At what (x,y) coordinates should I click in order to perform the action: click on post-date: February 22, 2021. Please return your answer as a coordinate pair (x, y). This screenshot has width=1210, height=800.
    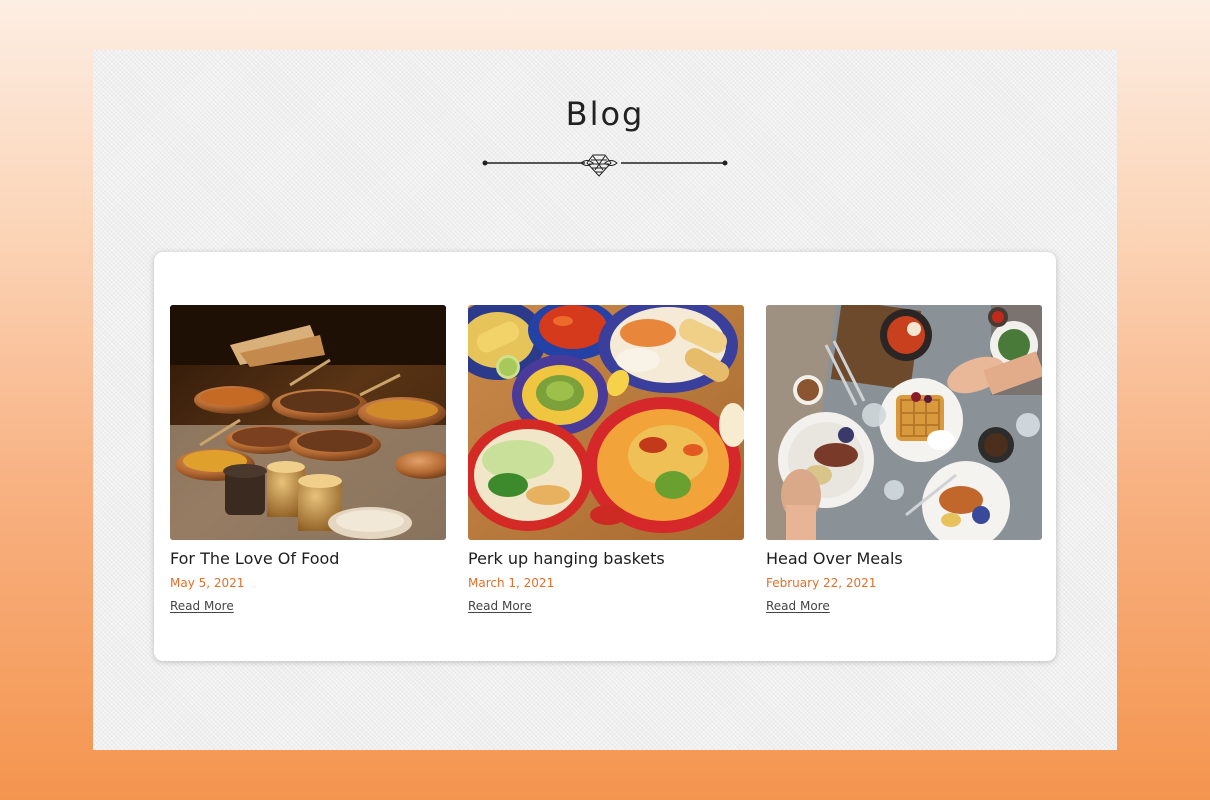
    Looking at the image, I should click on (821, 583).